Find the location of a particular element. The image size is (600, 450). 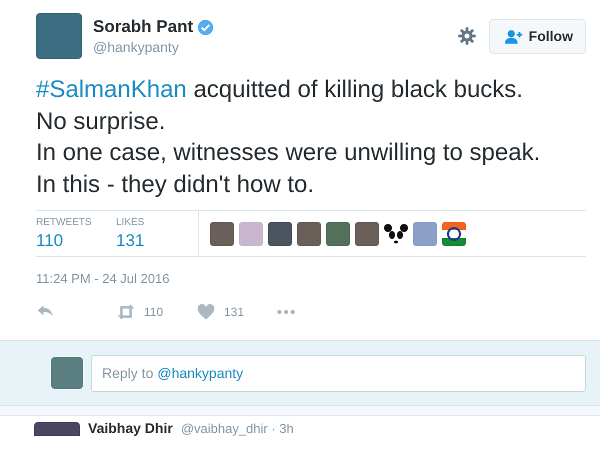

flag-avatar-icon is located at coordinates (454, 234).